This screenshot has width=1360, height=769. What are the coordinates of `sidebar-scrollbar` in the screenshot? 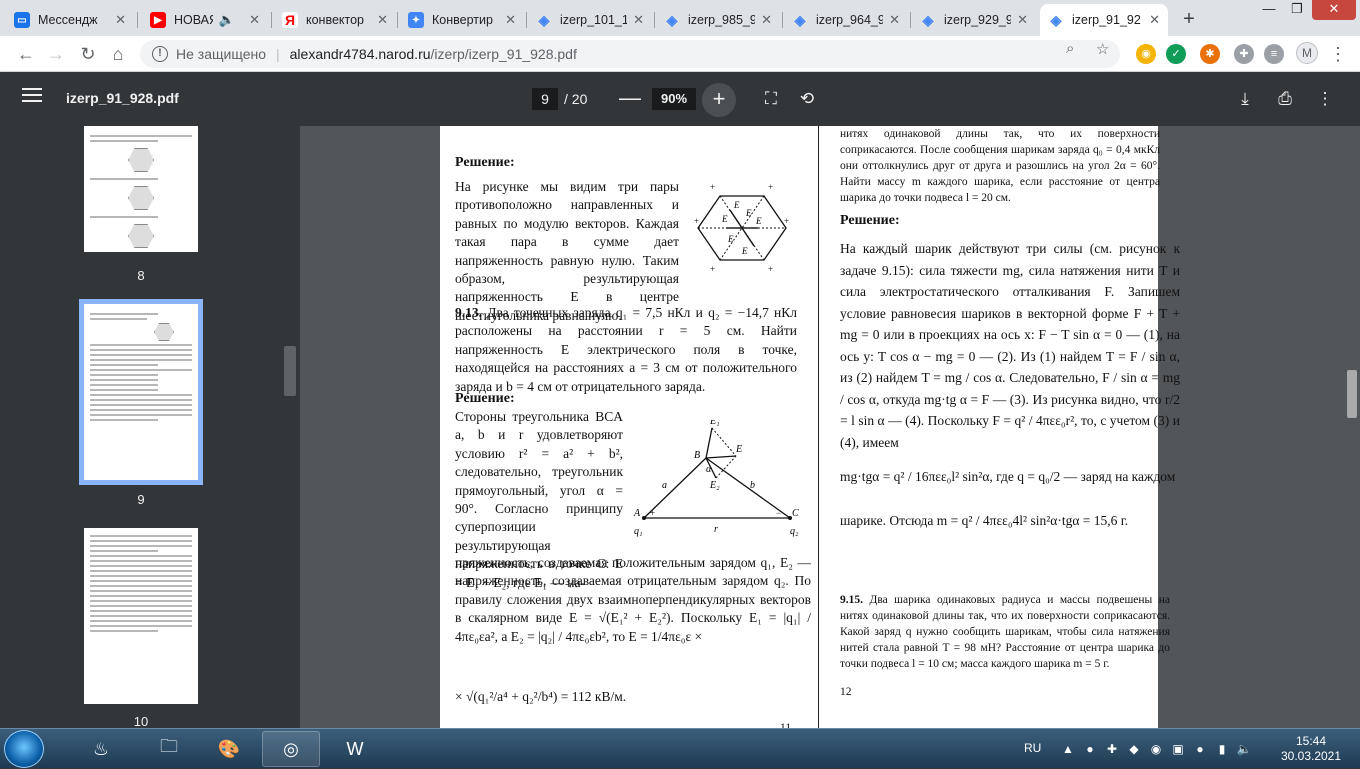 It's located at (290, 371).